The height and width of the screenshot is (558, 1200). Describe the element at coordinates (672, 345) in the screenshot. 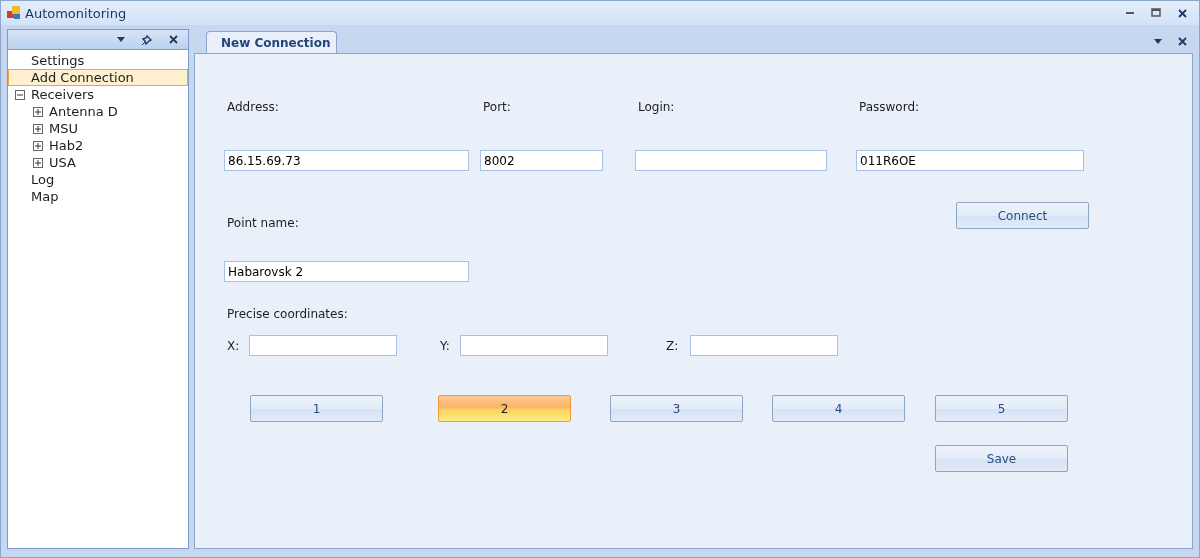

I see `coordinate-label: Z:` at that location.